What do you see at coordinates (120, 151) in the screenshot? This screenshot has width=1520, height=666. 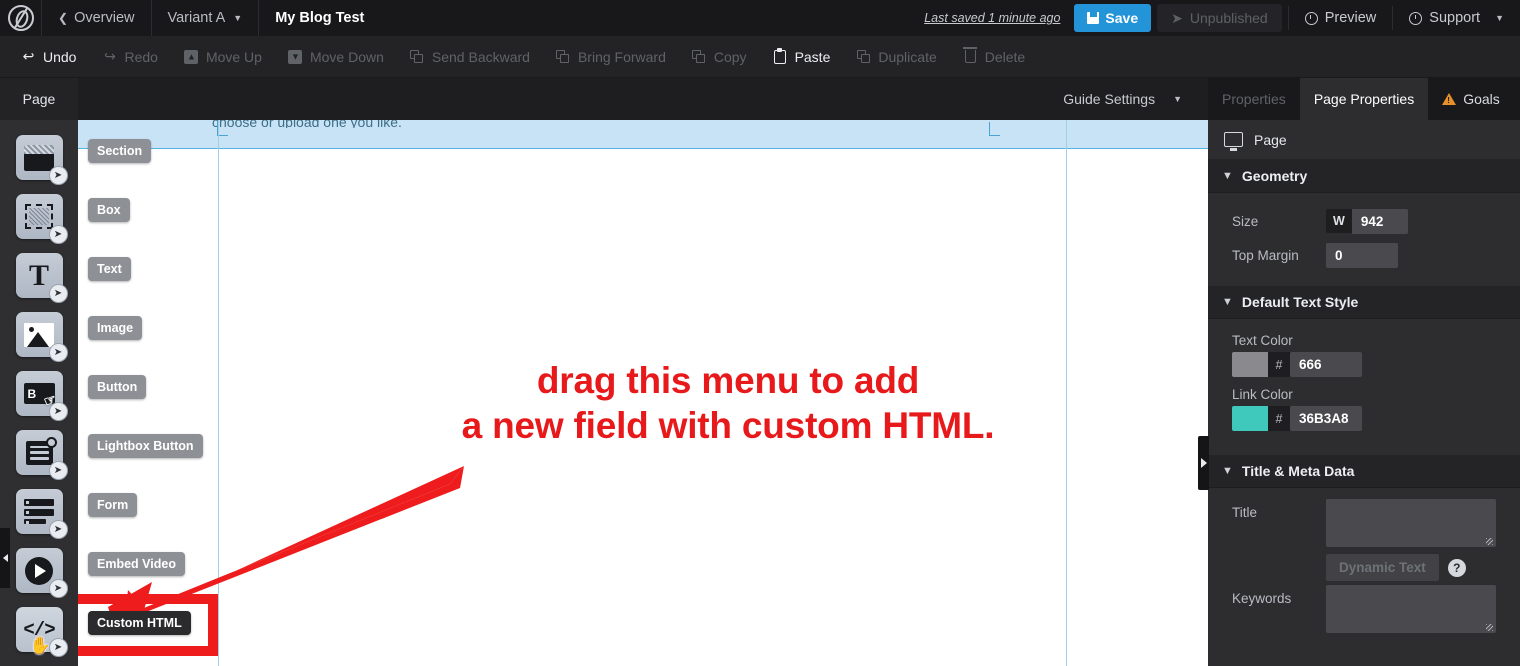 I see `tool-label-section: Section` at bounding box center [120, 151].